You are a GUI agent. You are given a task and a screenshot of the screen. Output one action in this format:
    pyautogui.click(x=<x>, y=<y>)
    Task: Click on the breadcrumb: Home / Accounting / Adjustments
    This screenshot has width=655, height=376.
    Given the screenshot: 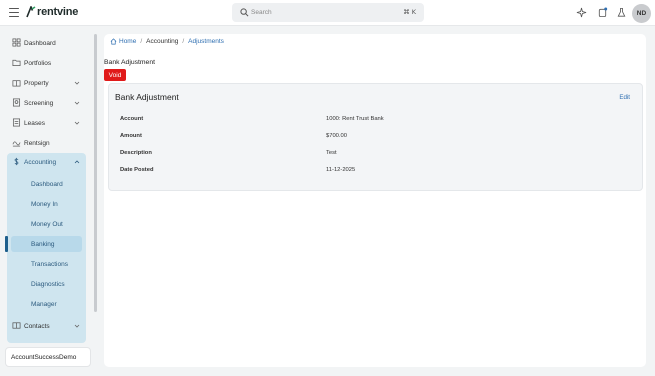 What is the action you would take?
    pyautogui.click(x=167, y=41)
    